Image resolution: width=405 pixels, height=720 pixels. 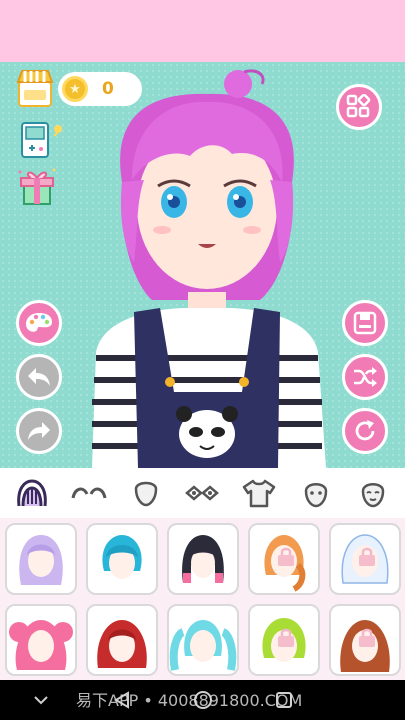 I want to click on gallery-button, so click(x=359, y=107).